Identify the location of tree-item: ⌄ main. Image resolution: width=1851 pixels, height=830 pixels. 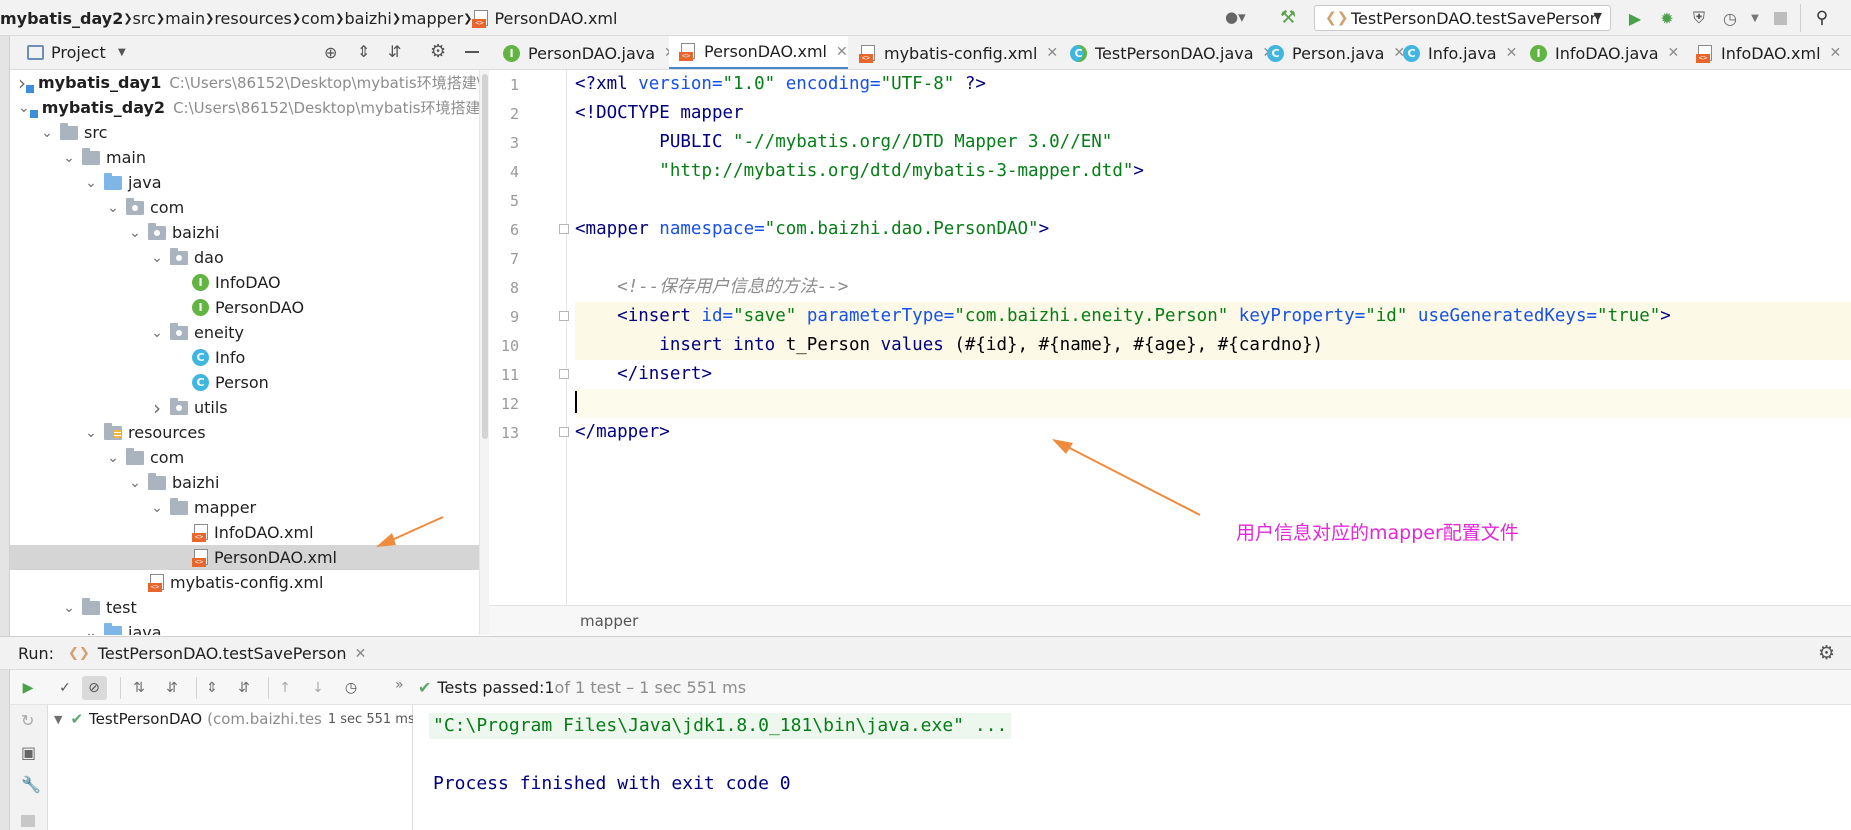
(244, 157).